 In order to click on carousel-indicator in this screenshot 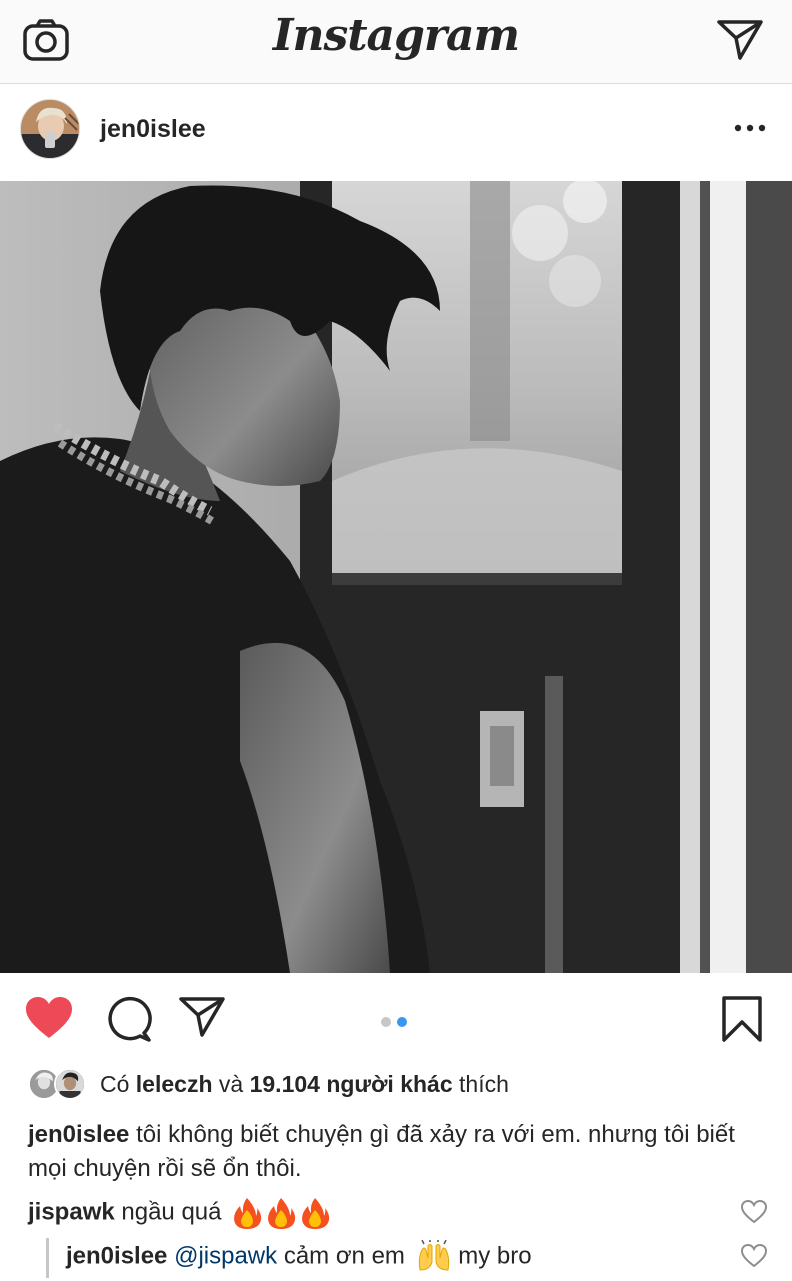, I will do `click(397, 1023)`.